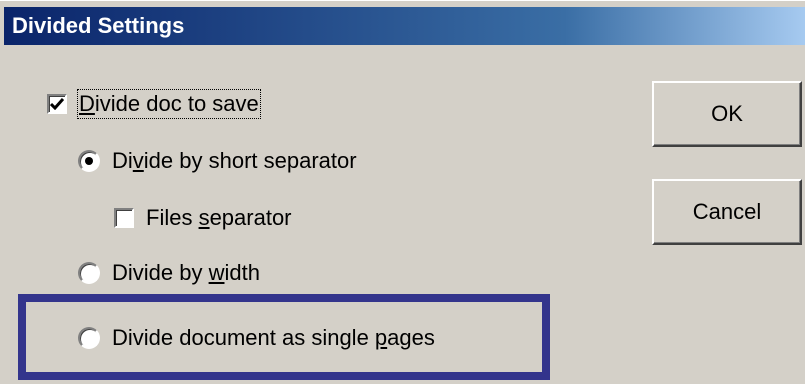 The image size is (805, 384). I want to click on by-width-radio, so click(89, 273).